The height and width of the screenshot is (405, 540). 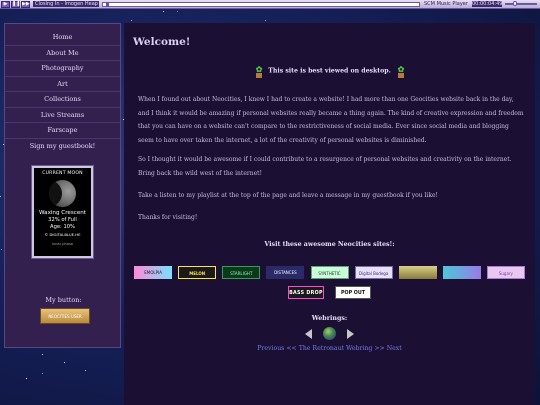 I want to click on site-badge-pop-out: POP OUT, so click(x=353, y=292).